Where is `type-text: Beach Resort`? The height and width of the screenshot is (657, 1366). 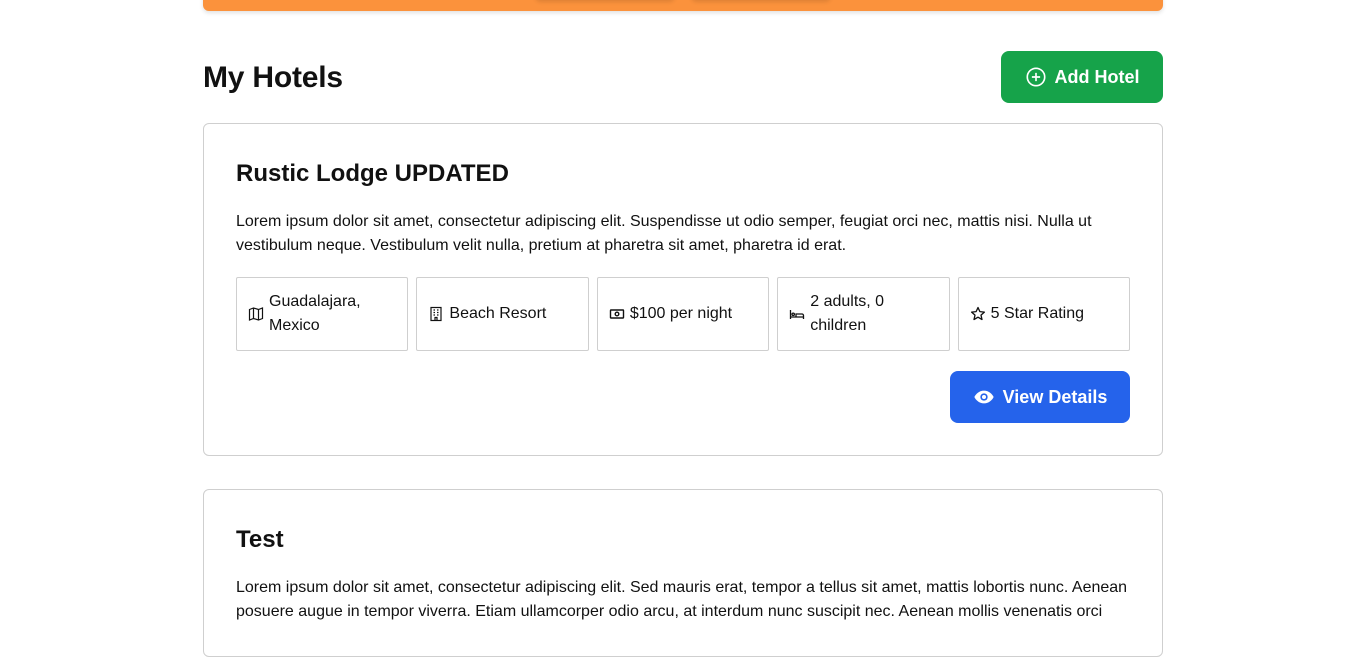
type-text: Beach Resort is located at coordinates (498, 313).